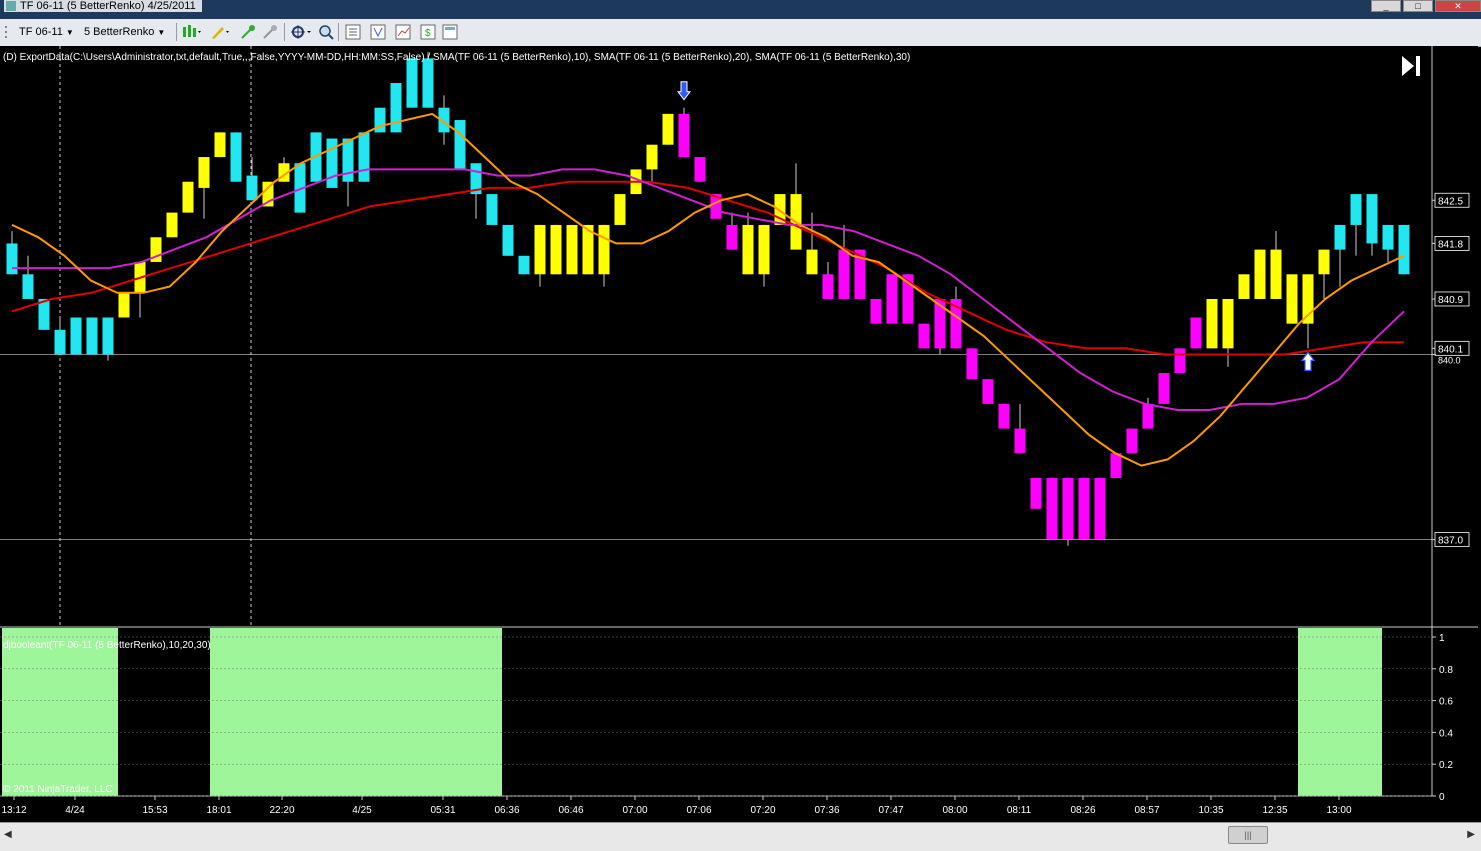 Image resolution: width=1481 pixels, height=851 pixels. I want to click on maximize-button: □, so click(1418, 6).